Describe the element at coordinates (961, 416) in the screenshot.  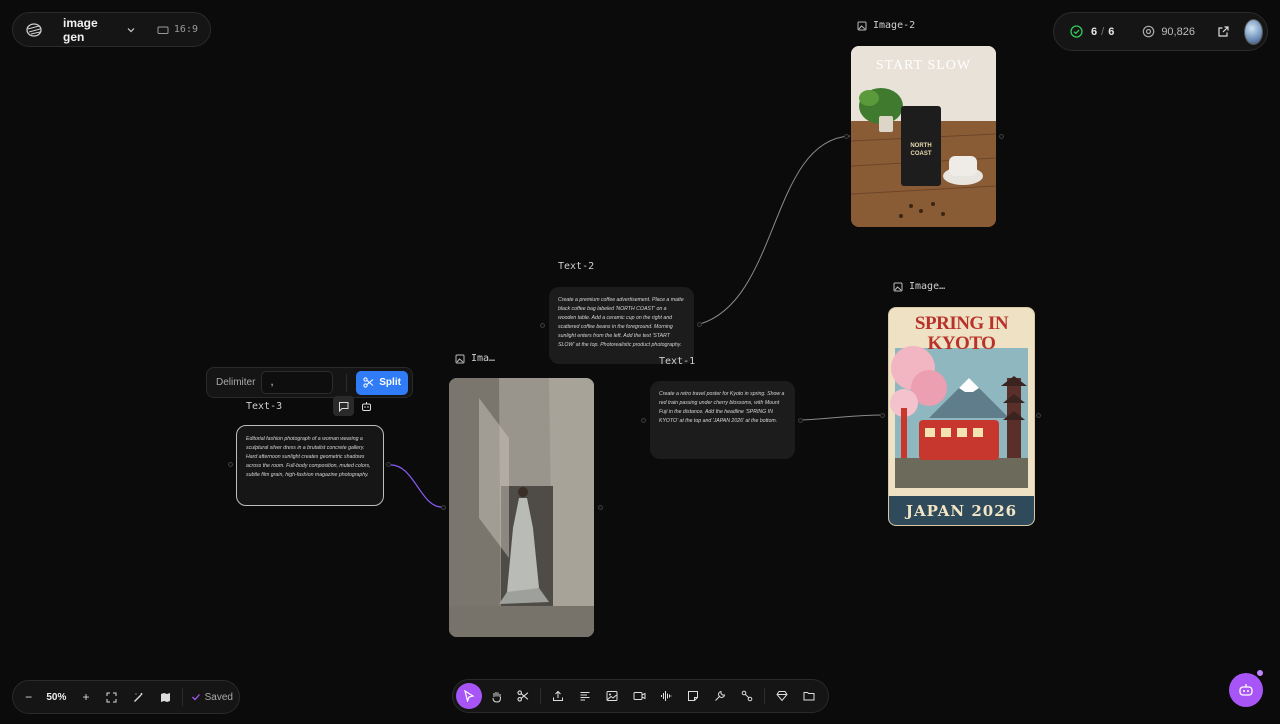
I see `image-node-kyoto-poster: SPRING IN KYOTO JAPAN 2026` at that location.